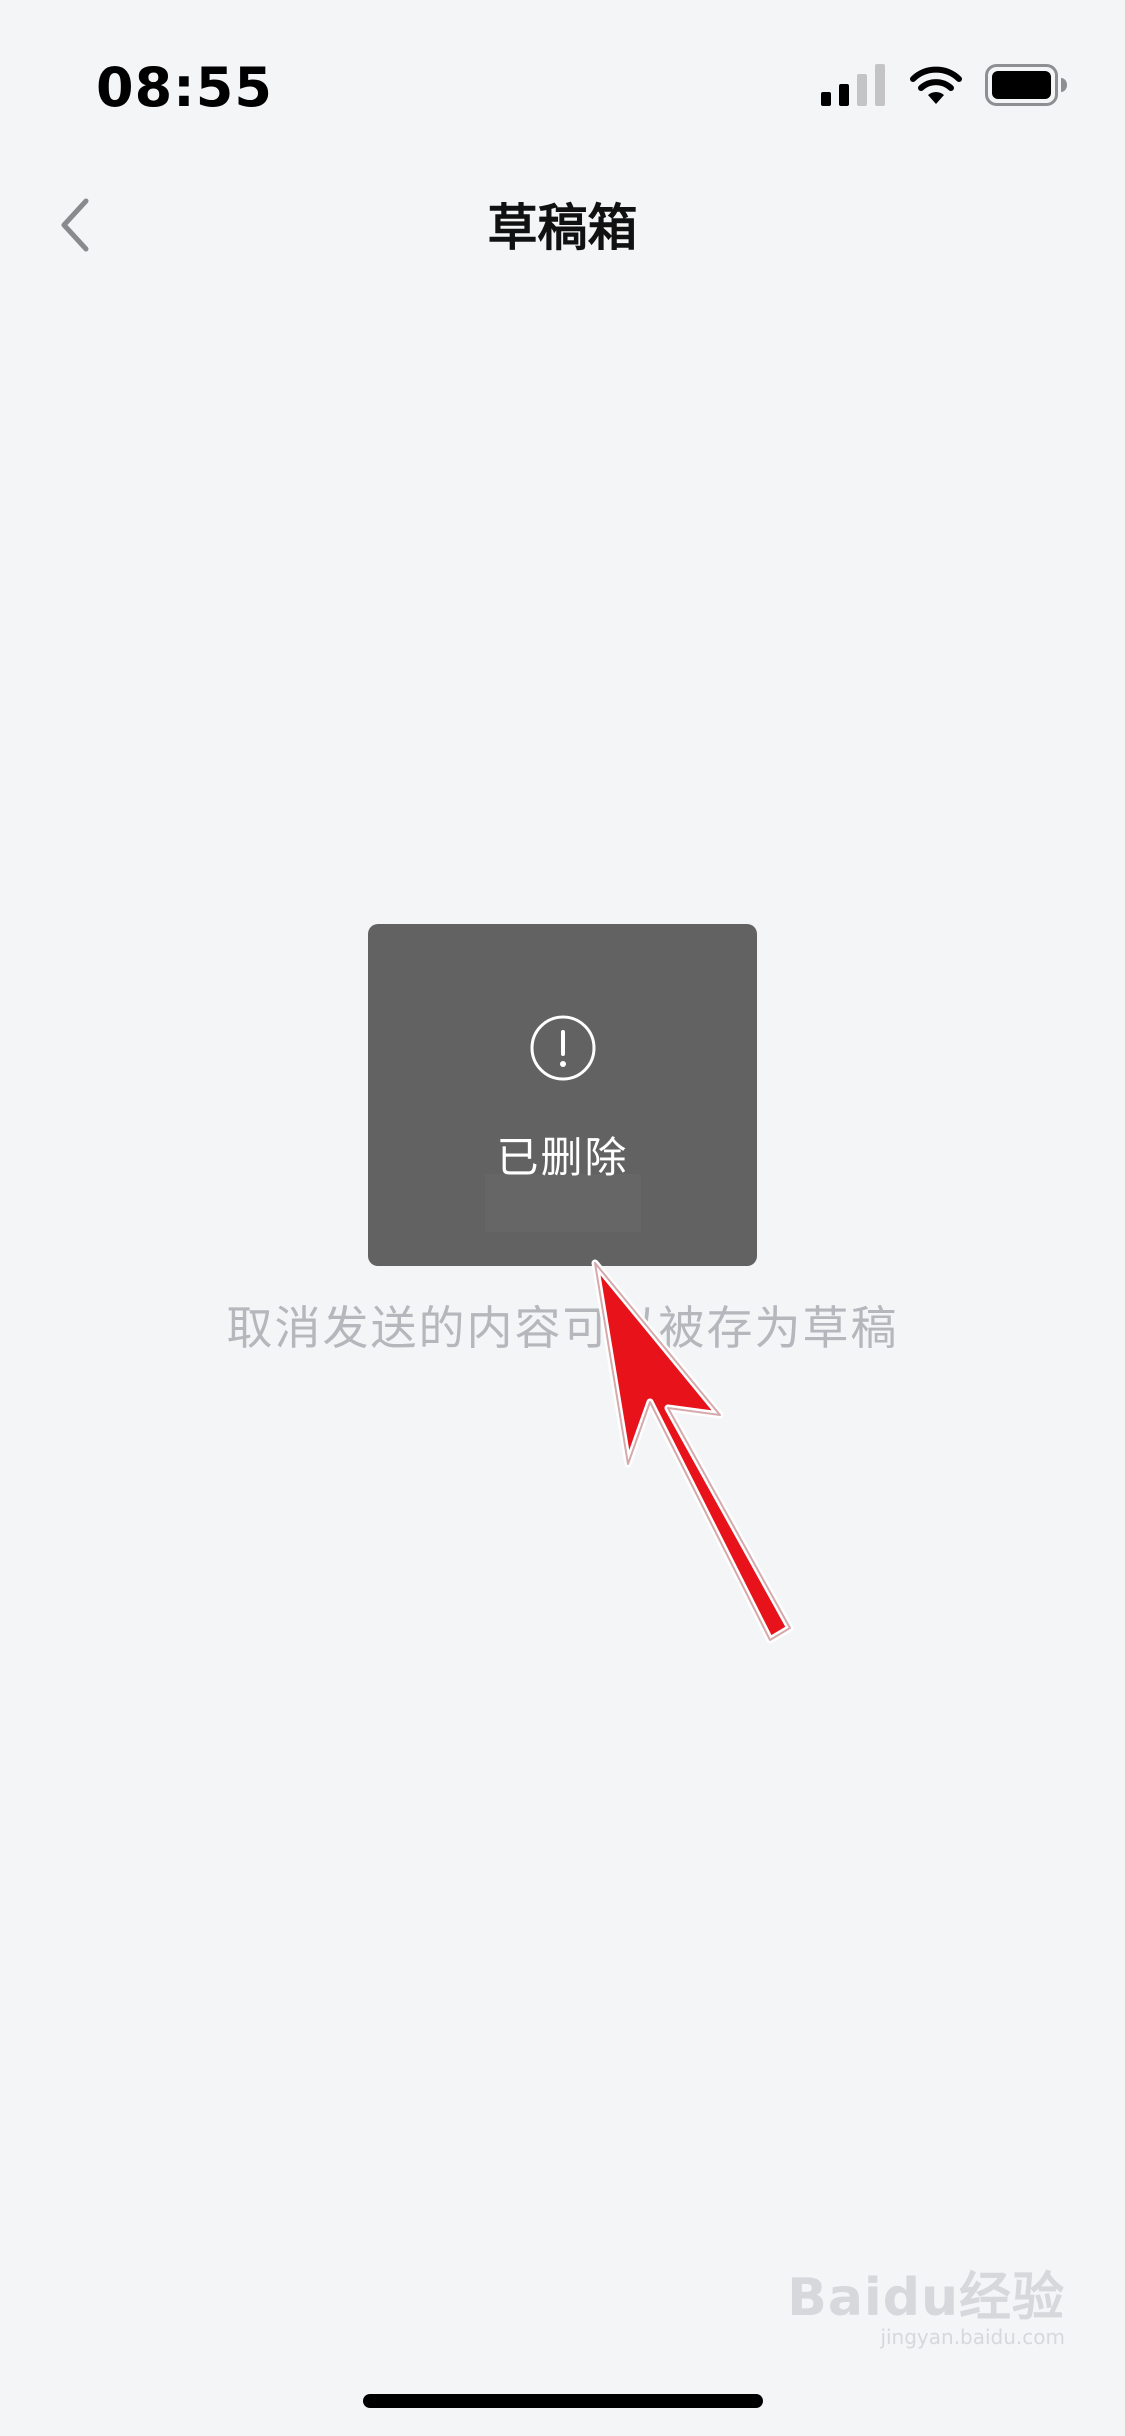 The height and width of the screenshot is (2436, 1125). What do you see at coordinates (926, 2298) in the screenshot?
I see `watermark-logo: Baidu经验` at bounding box center [926, 2298].